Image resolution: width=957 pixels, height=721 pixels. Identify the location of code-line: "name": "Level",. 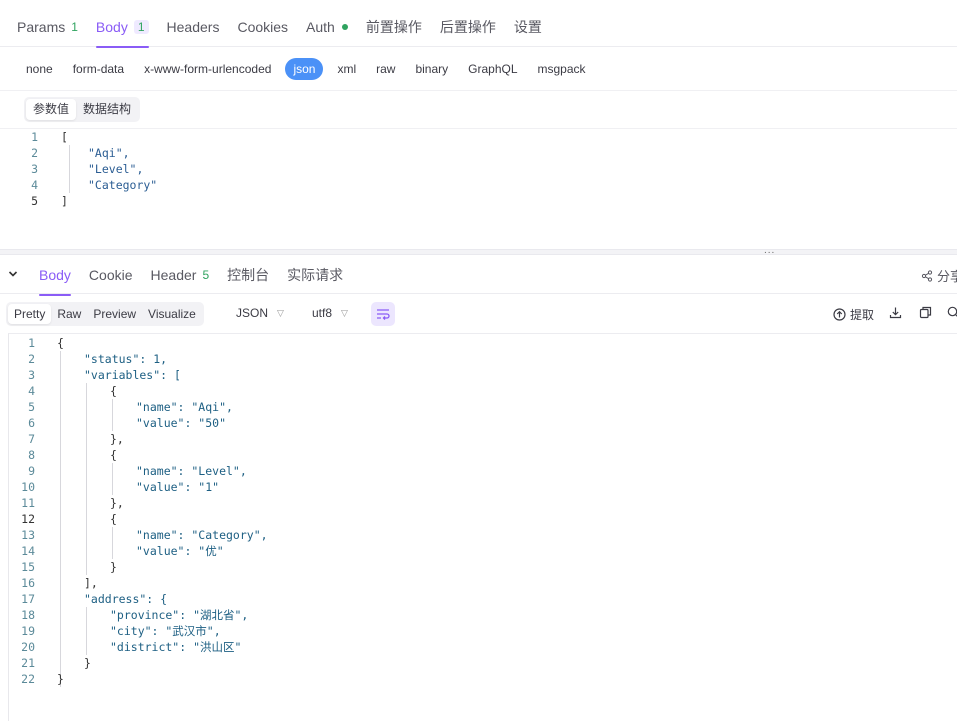
(191, 471).